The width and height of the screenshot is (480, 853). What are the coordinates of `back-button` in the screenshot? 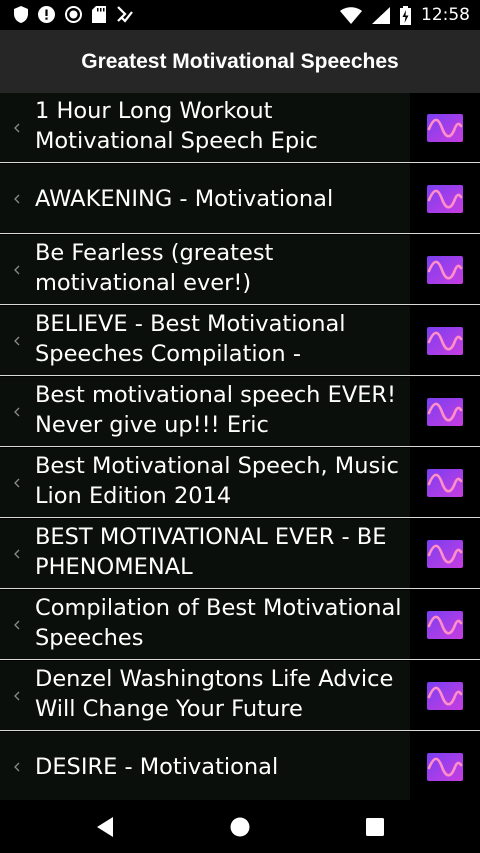 It's located at (105, 827).